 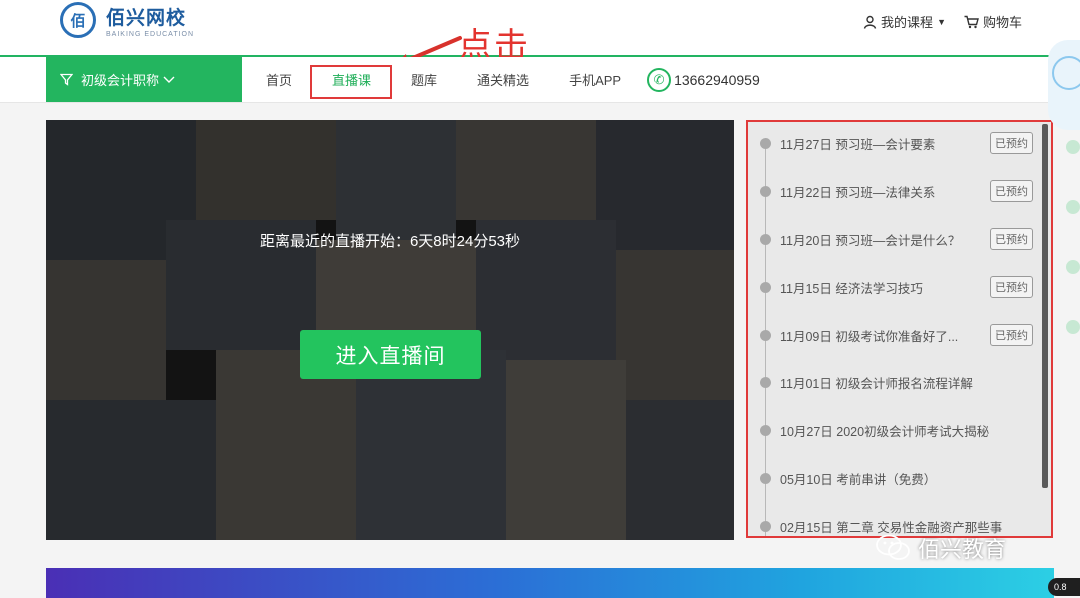 I want to click on floating-service-widget, so click(x=1064, y=85).